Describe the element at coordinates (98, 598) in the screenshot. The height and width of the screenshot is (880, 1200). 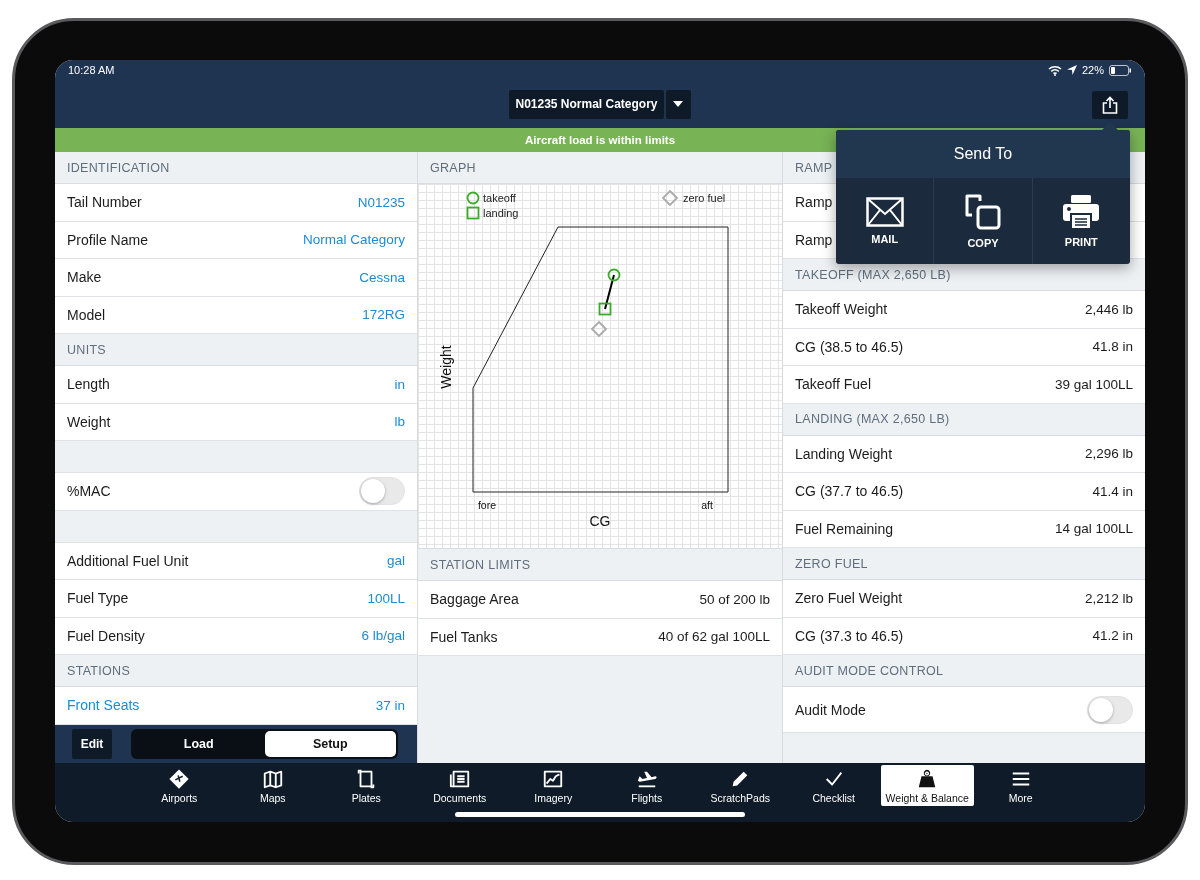
I see `row-label: Fuel Type` at that location.